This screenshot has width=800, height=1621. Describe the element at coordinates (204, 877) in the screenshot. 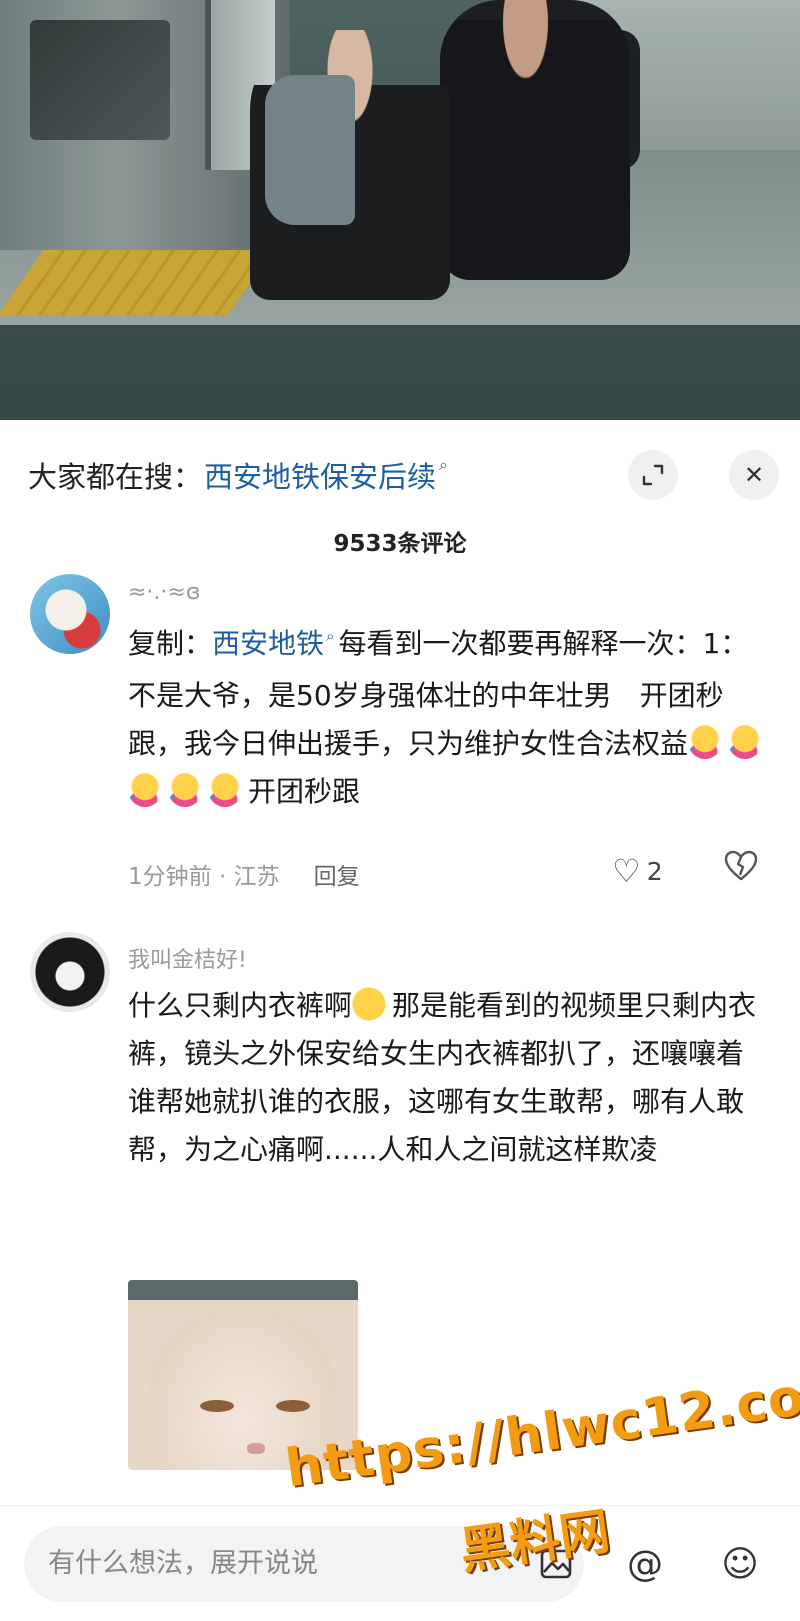

I see `comment-time-location: 1分钟前 · 江苏` at that location.